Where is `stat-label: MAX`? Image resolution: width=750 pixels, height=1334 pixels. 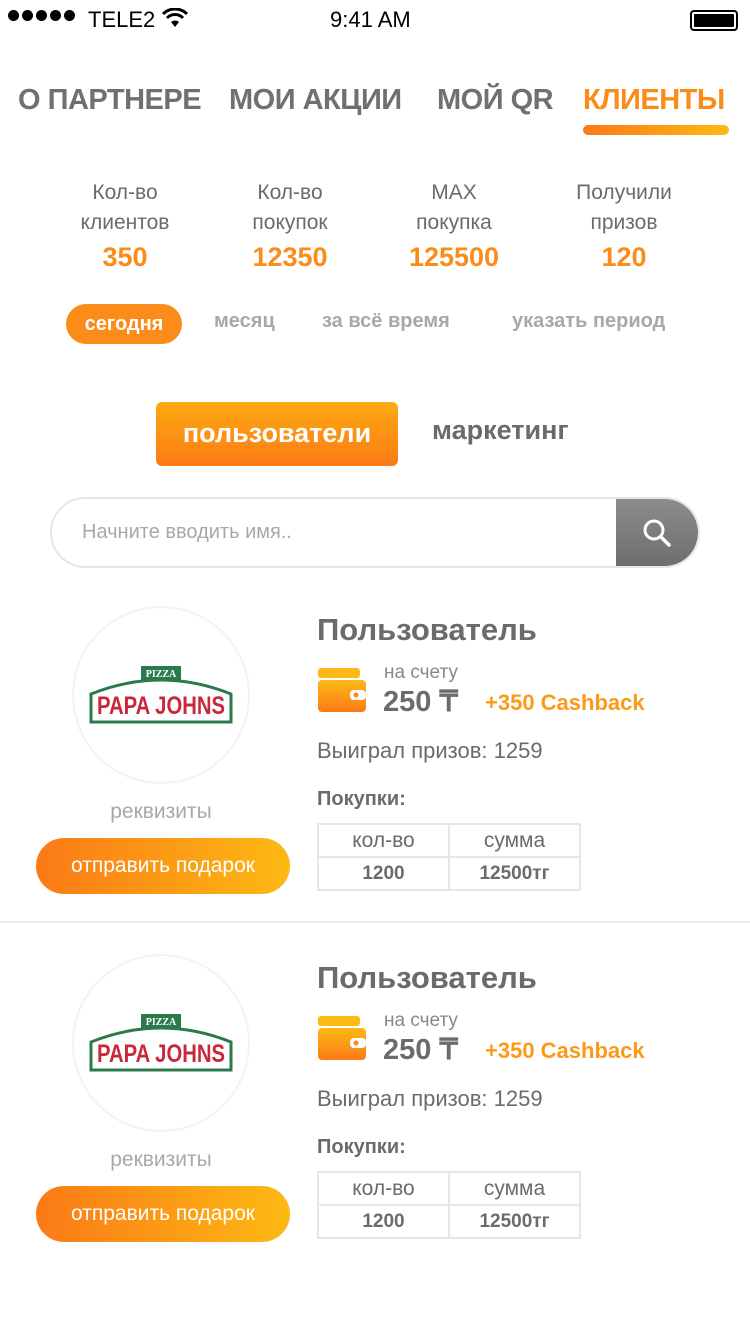 stat-label: MAX is located at coordinates (454, 192).